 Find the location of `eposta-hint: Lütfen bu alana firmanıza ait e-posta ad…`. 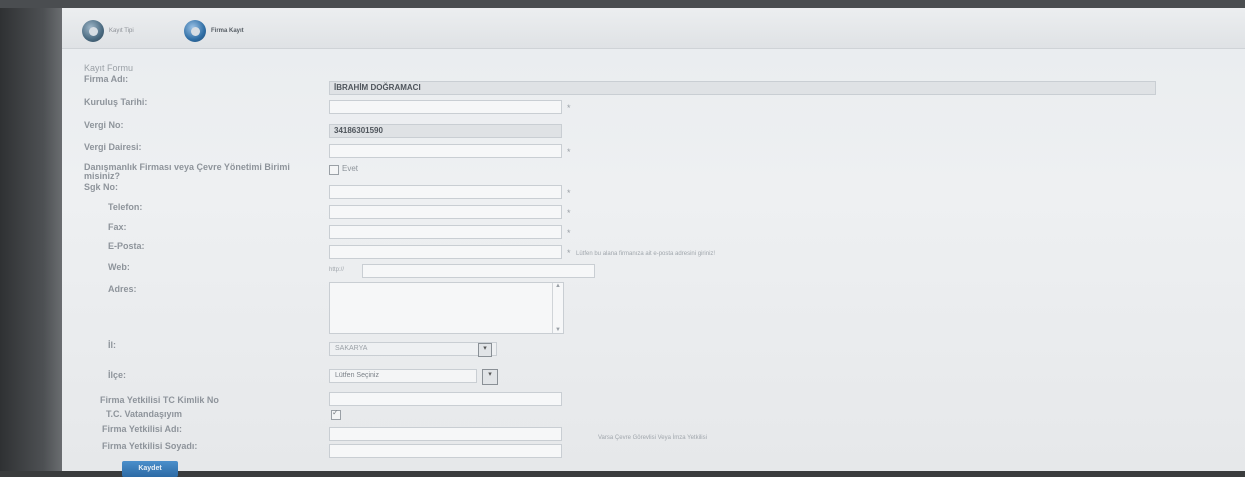

eposta-hint: Lütfen bu alana firmanıza ait e-posta ad… is located at coordinates (646, 254).